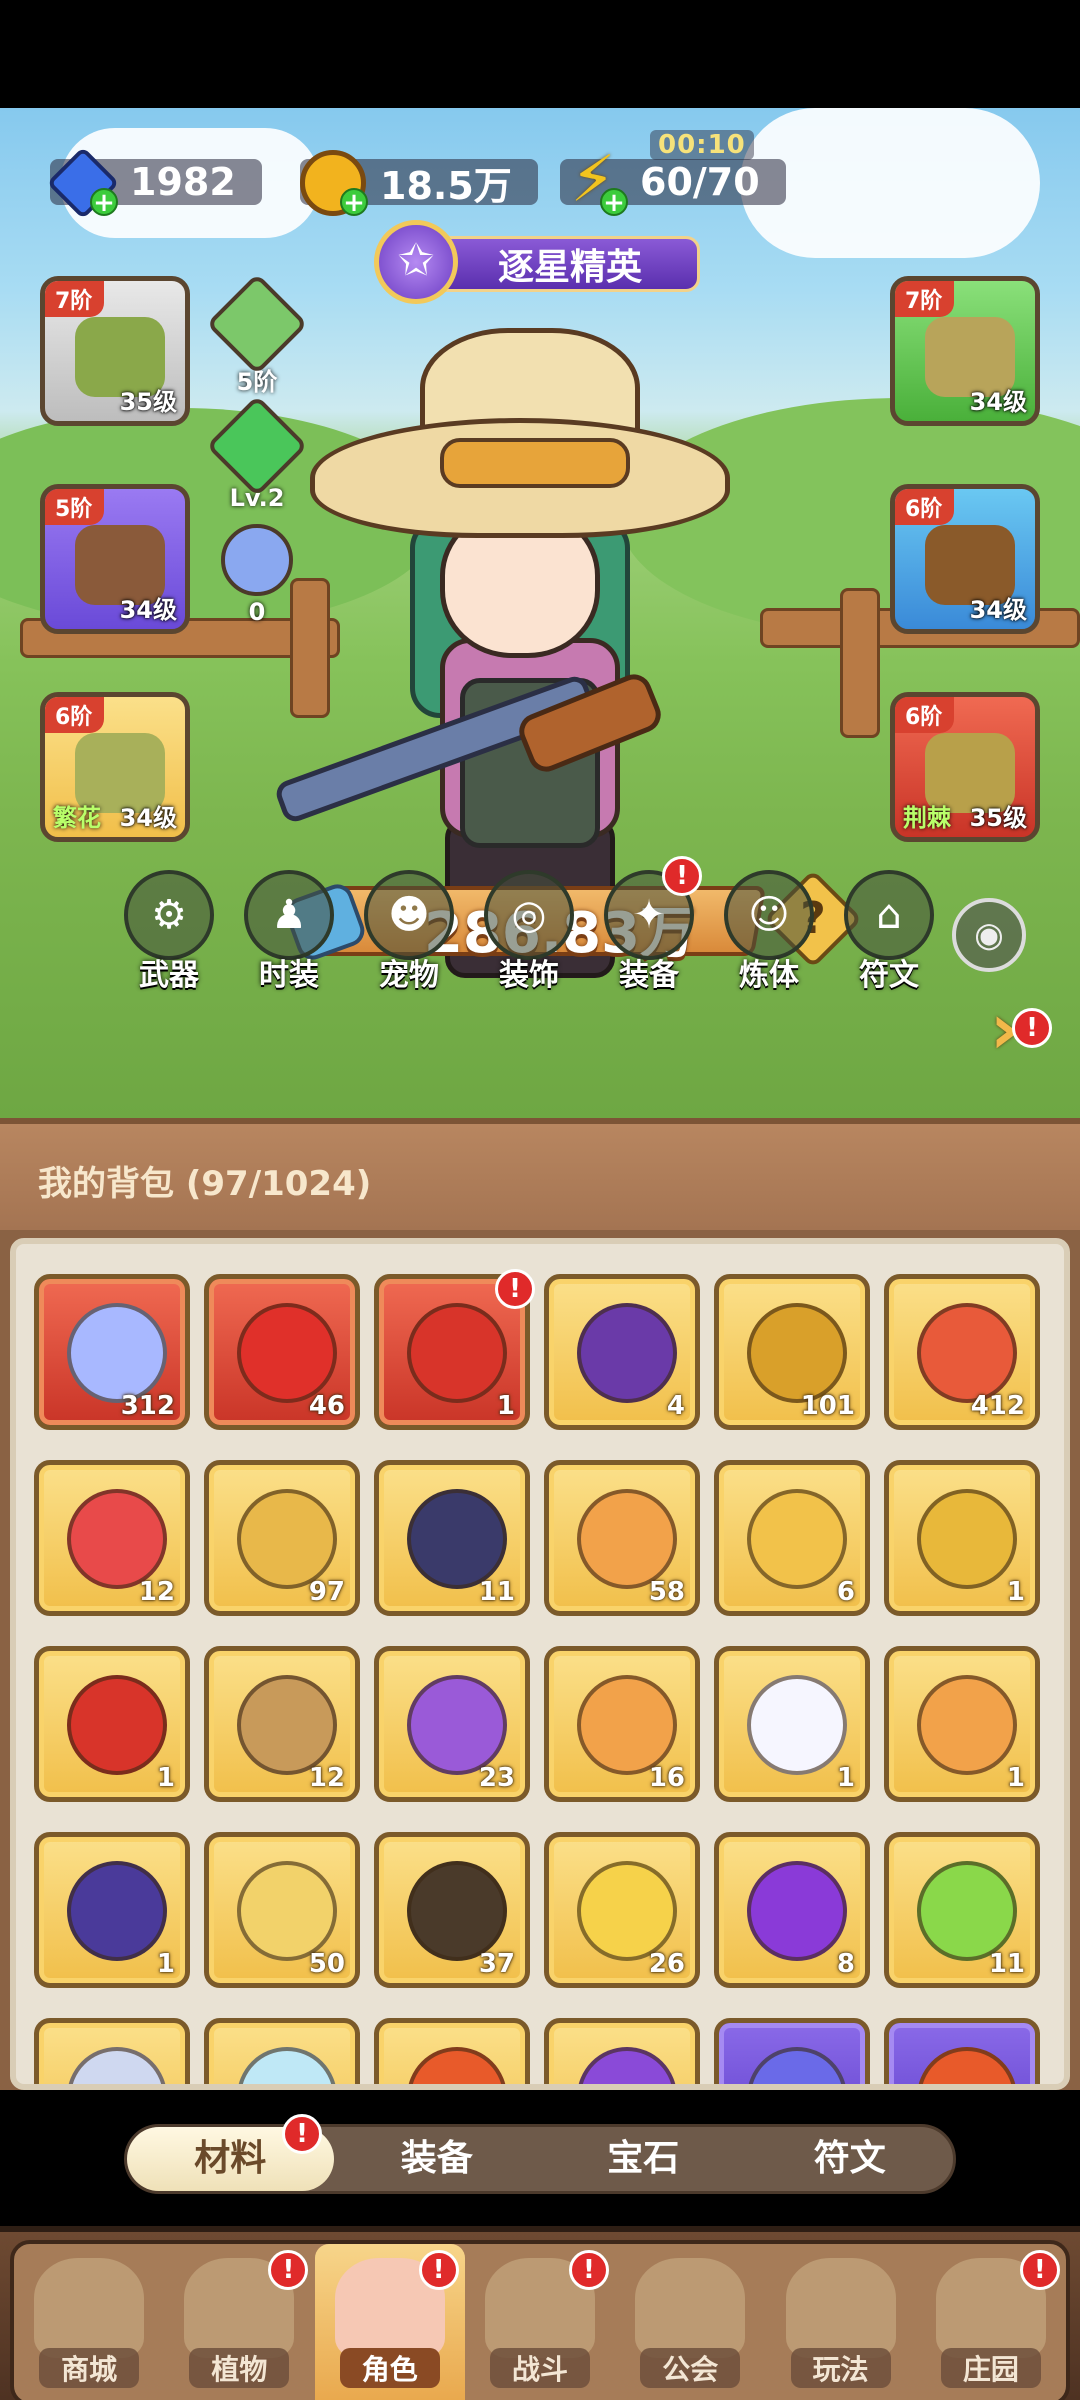 This screenshot has width=1080, height=2400. Describe the element at coordinates (627, 1725) in the screenshot. I see `can-icon` at that location.